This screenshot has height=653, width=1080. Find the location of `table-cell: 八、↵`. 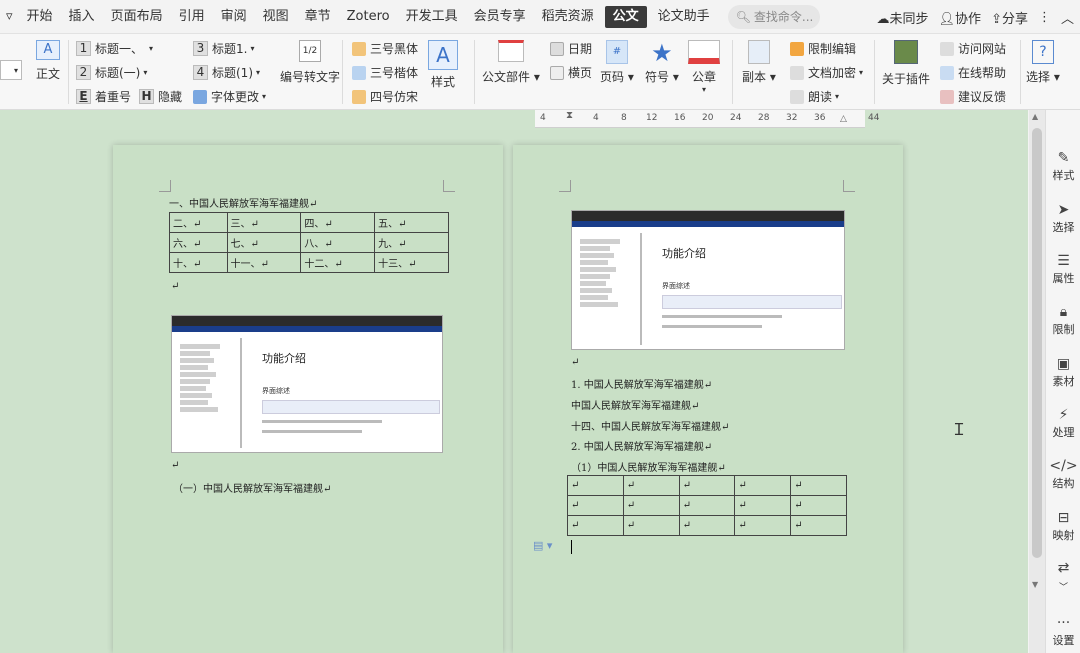

table-cell: 八、↵ is located at coordinates (338, 242).